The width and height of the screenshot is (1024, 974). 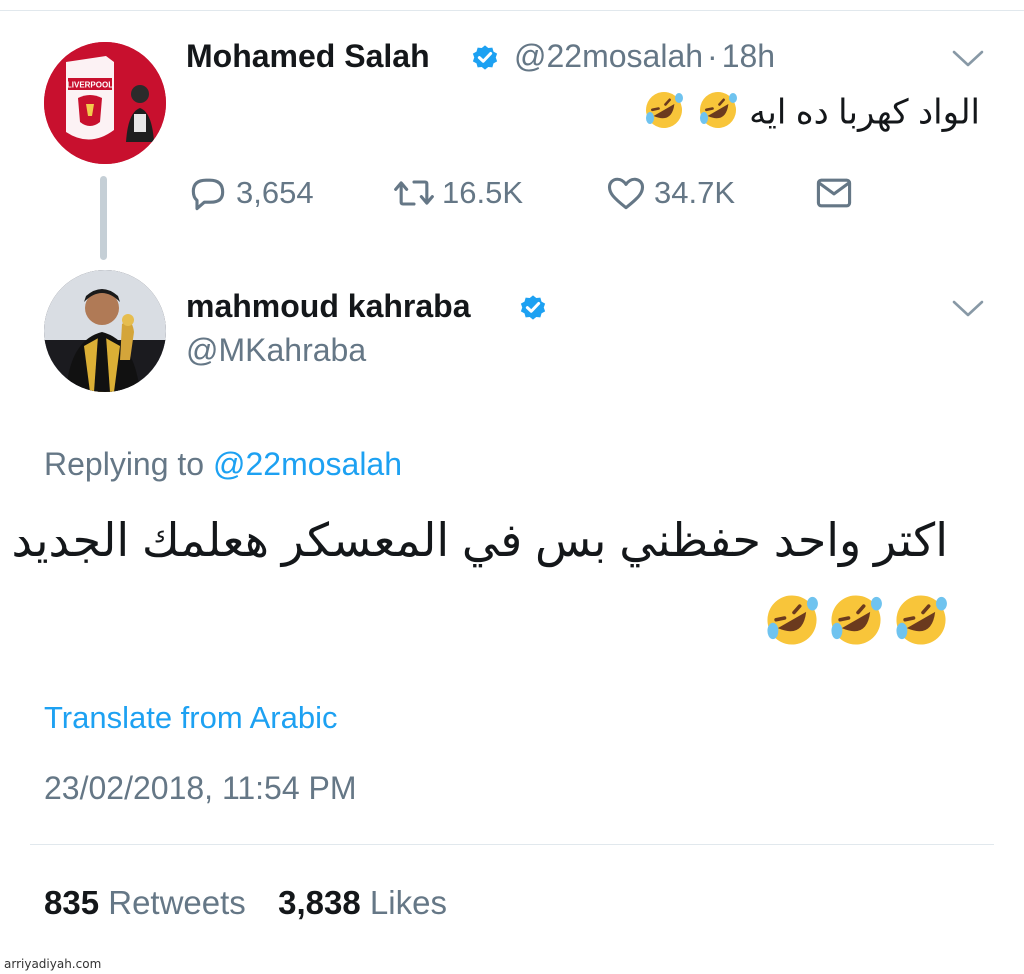 I want to click on retweet-count: 16.5K, so click(x=483, y=192).